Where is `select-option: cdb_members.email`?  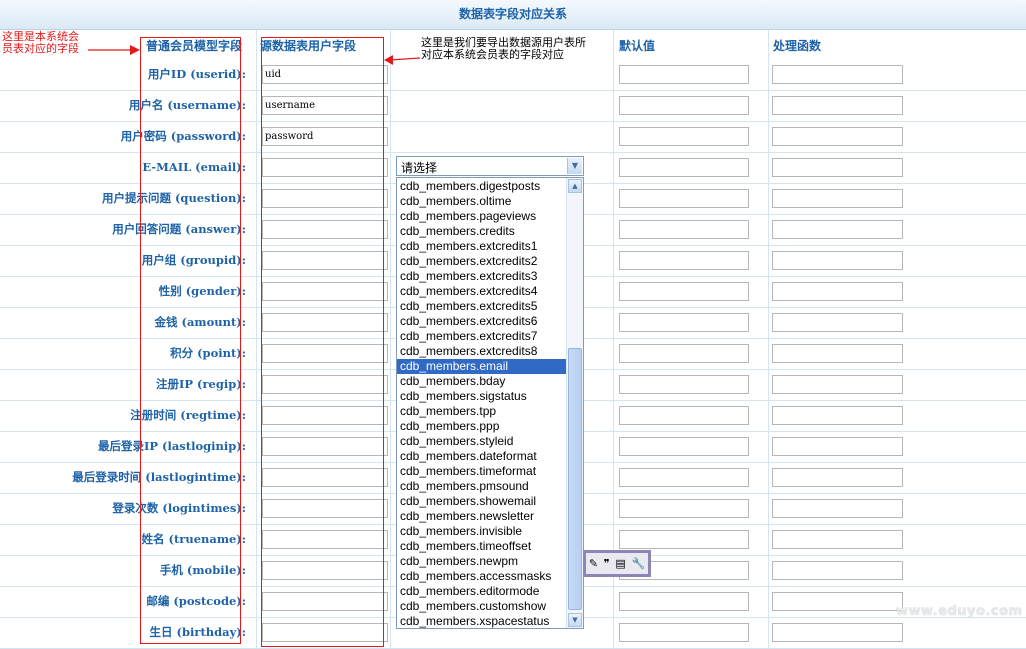
select-option: cdb_members.email is located at coordinates (482, 366).